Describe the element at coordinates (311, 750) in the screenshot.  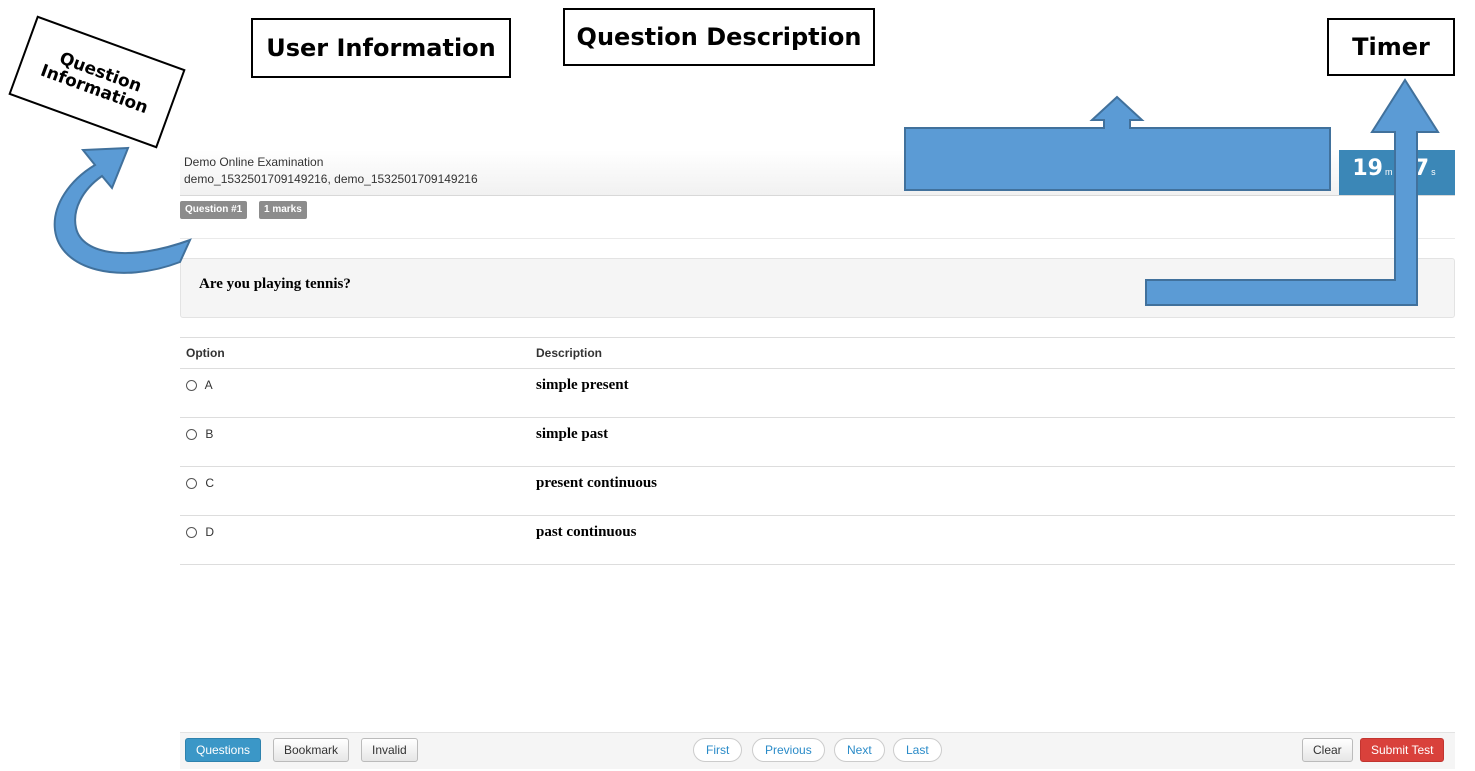
I see `bookmark-button: Bookmark` at that location.